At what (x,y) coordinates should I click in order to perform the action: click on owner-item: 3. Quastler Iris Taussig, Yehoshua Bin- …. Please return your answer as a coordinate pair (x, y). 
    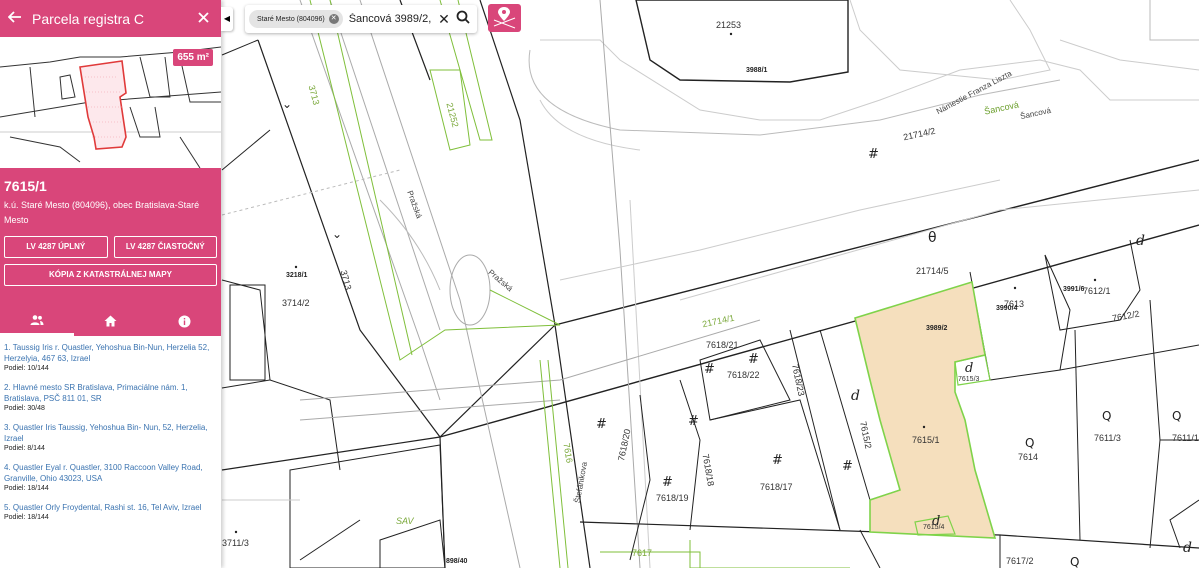
    Looking at the image, I should click on (110, 437).